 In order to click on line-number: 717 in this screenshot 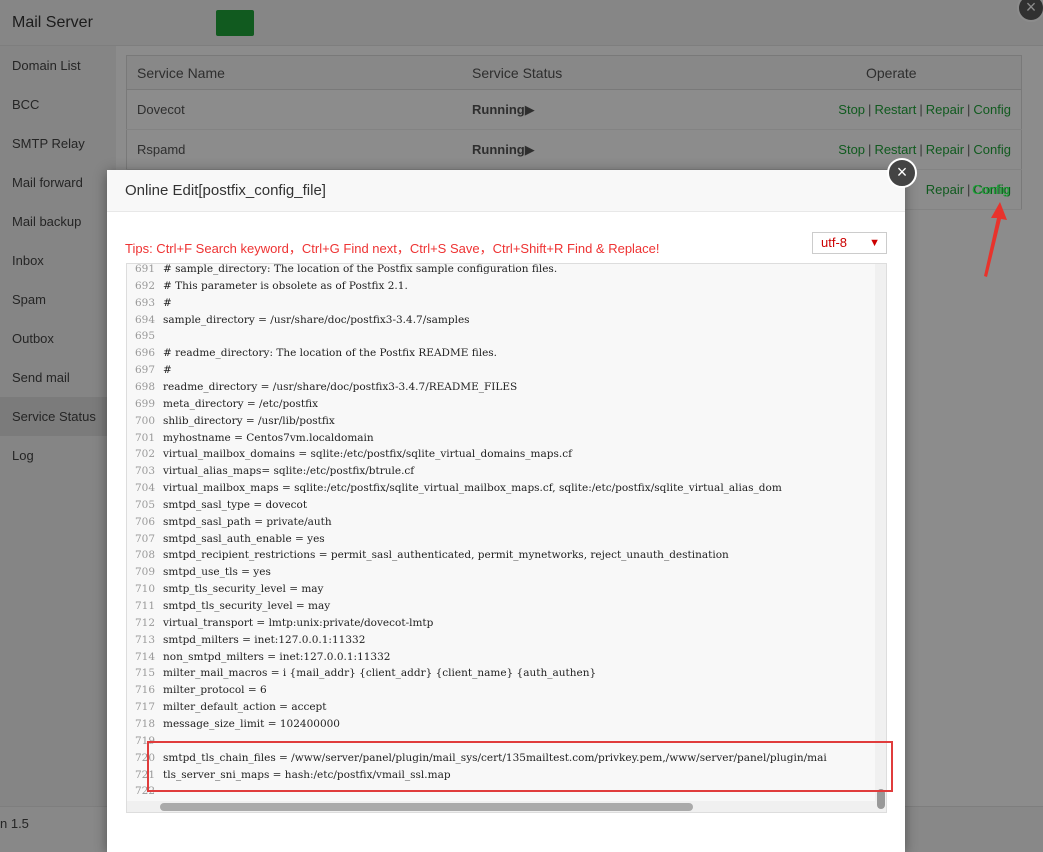, I will do `click(144, 707)`.